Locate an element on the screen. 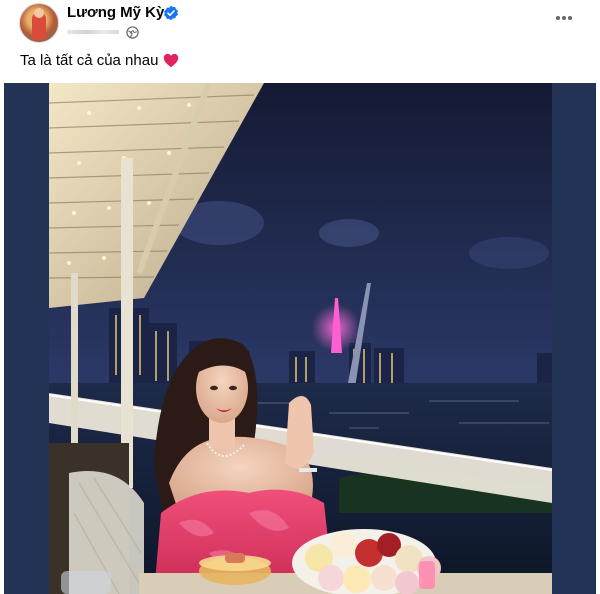  frame-edge-left is located at coordinates (2, 338).